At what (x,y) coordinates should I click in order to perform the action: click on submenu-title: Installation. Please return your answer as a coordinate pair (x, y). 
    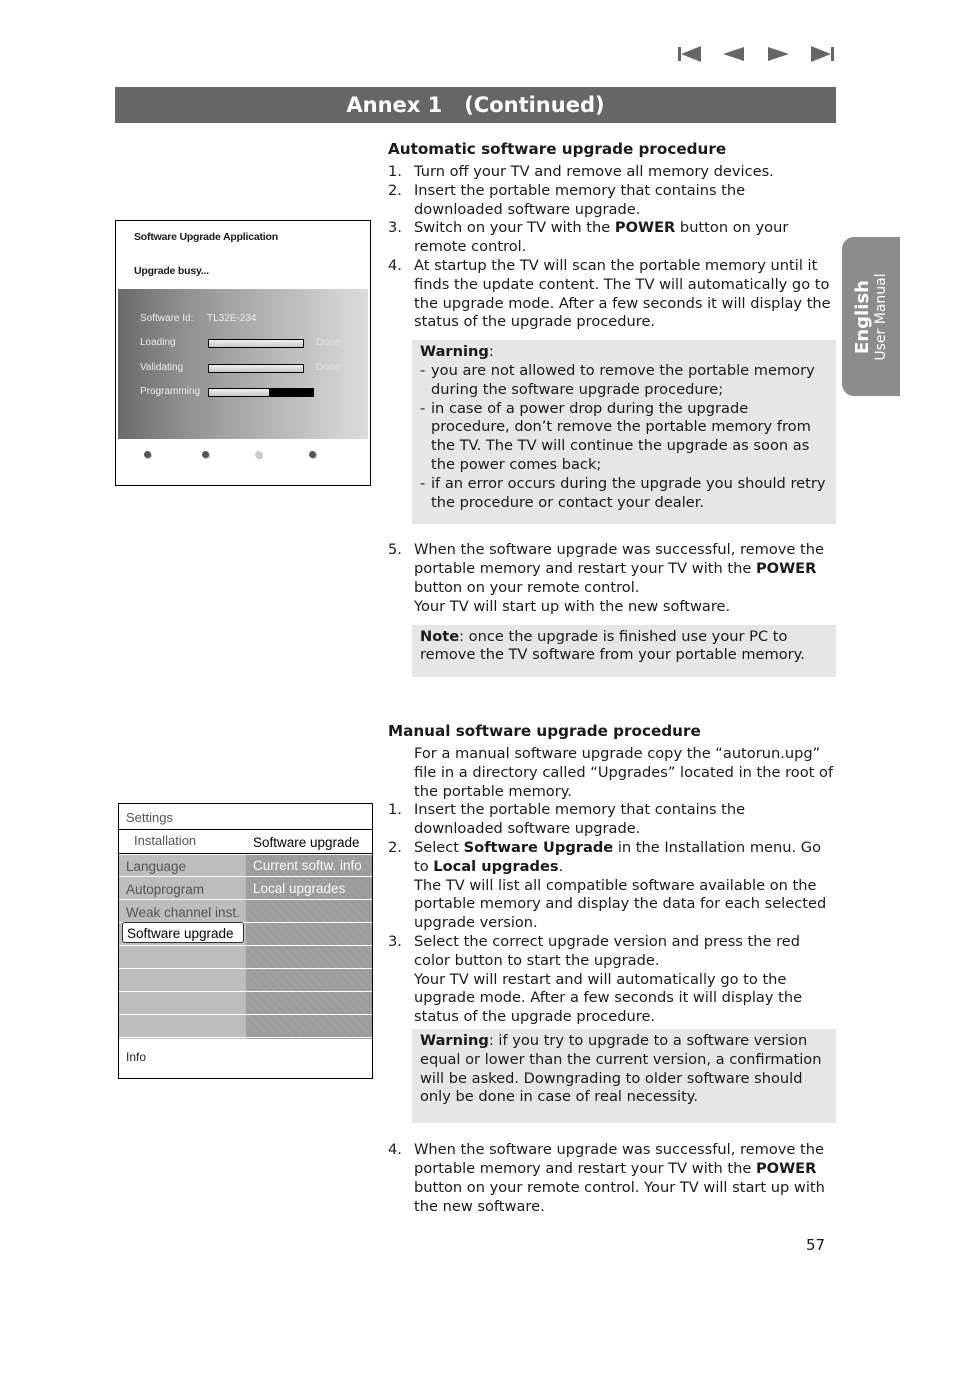
    Looking at the image, I should click on (165, 840).